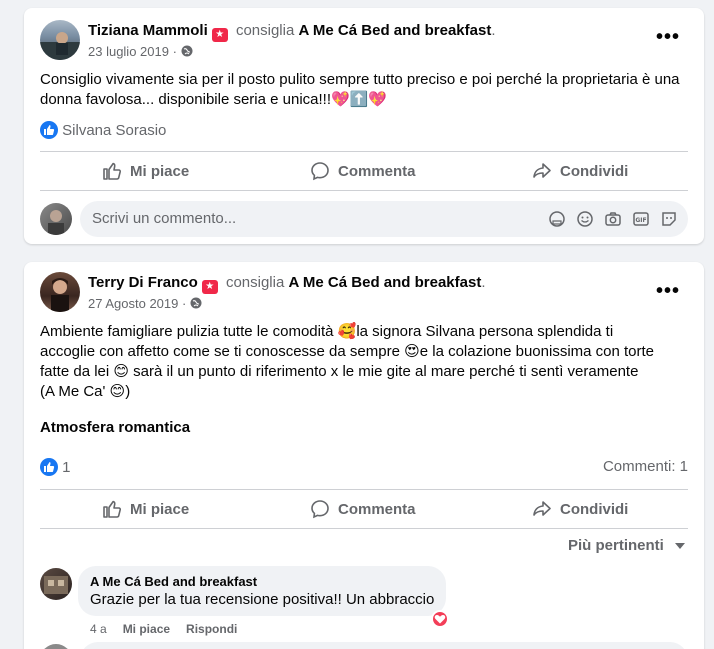  What do you see at coordinates (613, 219) in the screenshot?
I see `camera-icon` at bounding box center [613, 219].